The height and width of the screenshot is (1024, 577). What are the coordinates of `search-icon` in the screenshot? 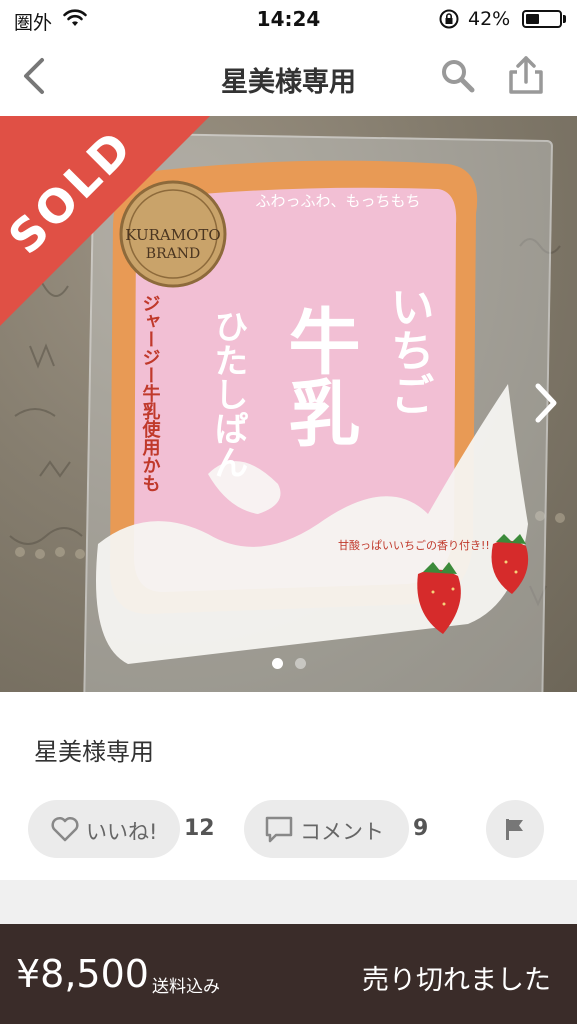 It's located at (458, 76).